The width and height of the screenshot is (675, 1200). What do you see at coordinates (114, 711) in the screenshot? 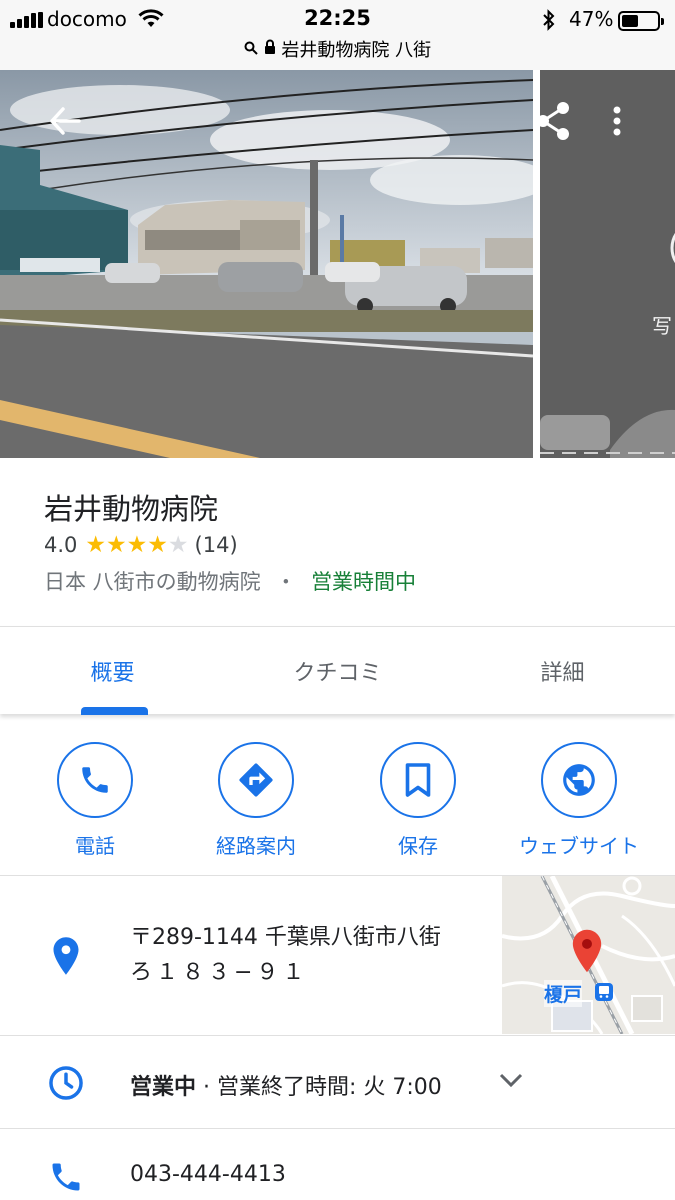
I see `active-tab-indicator` at bounding box center [114, 711].